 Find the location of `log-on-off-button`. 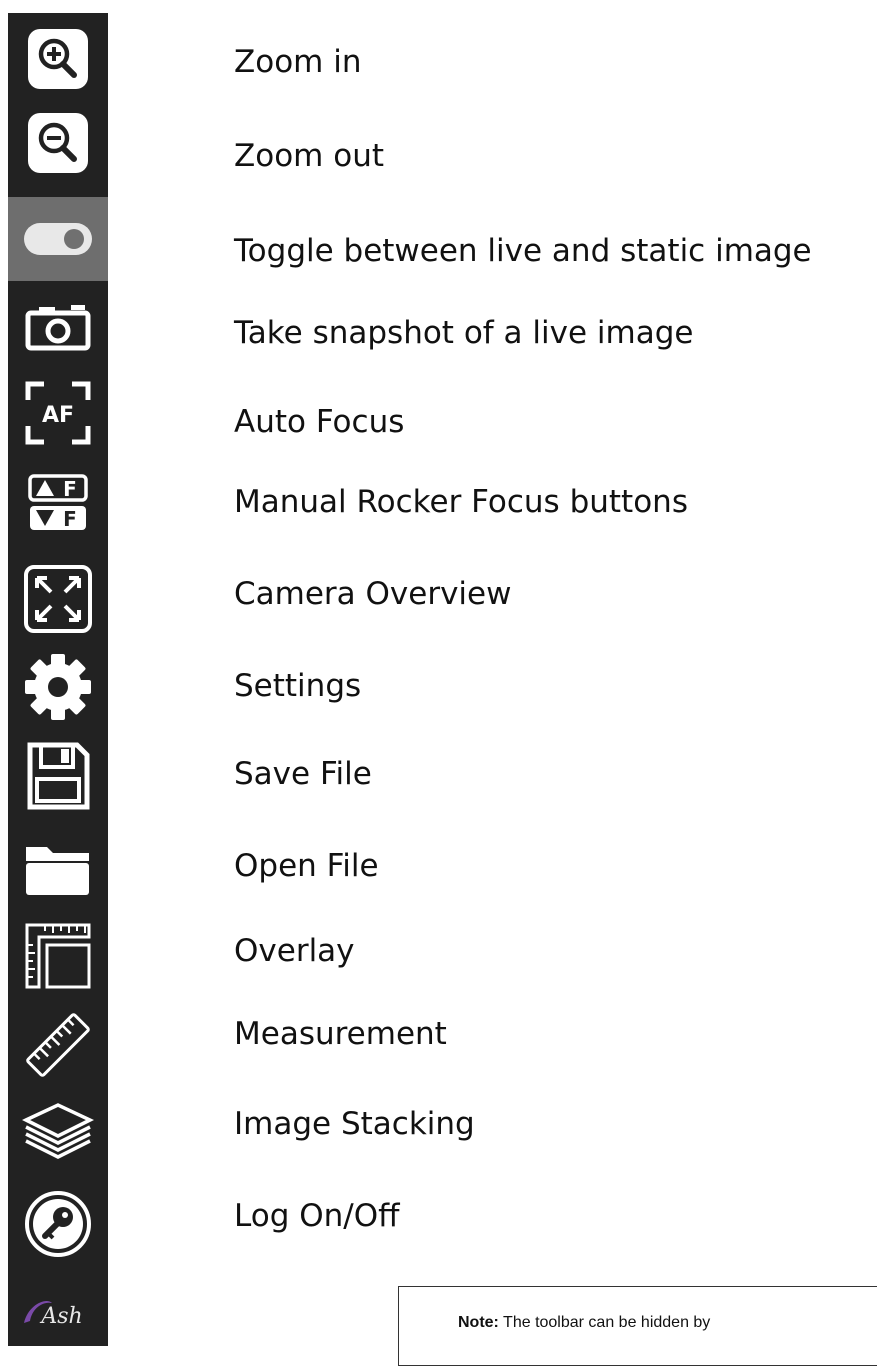

log-on-off-button is located at coordinates (58, 1224).